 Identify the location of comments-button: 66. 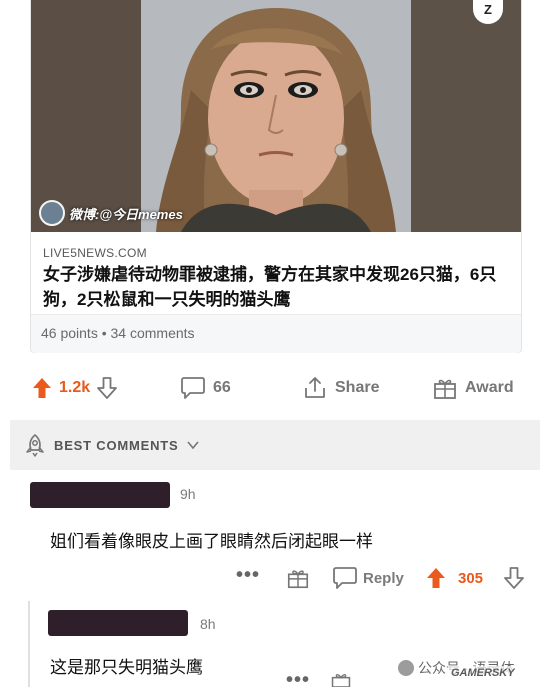
(205, 388).